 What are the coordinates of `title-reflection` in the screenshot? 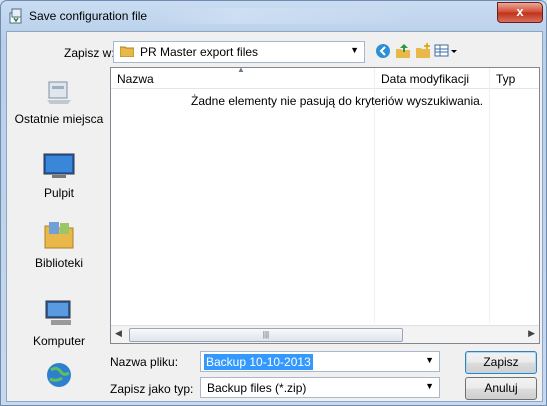 It's located at (286, 16).